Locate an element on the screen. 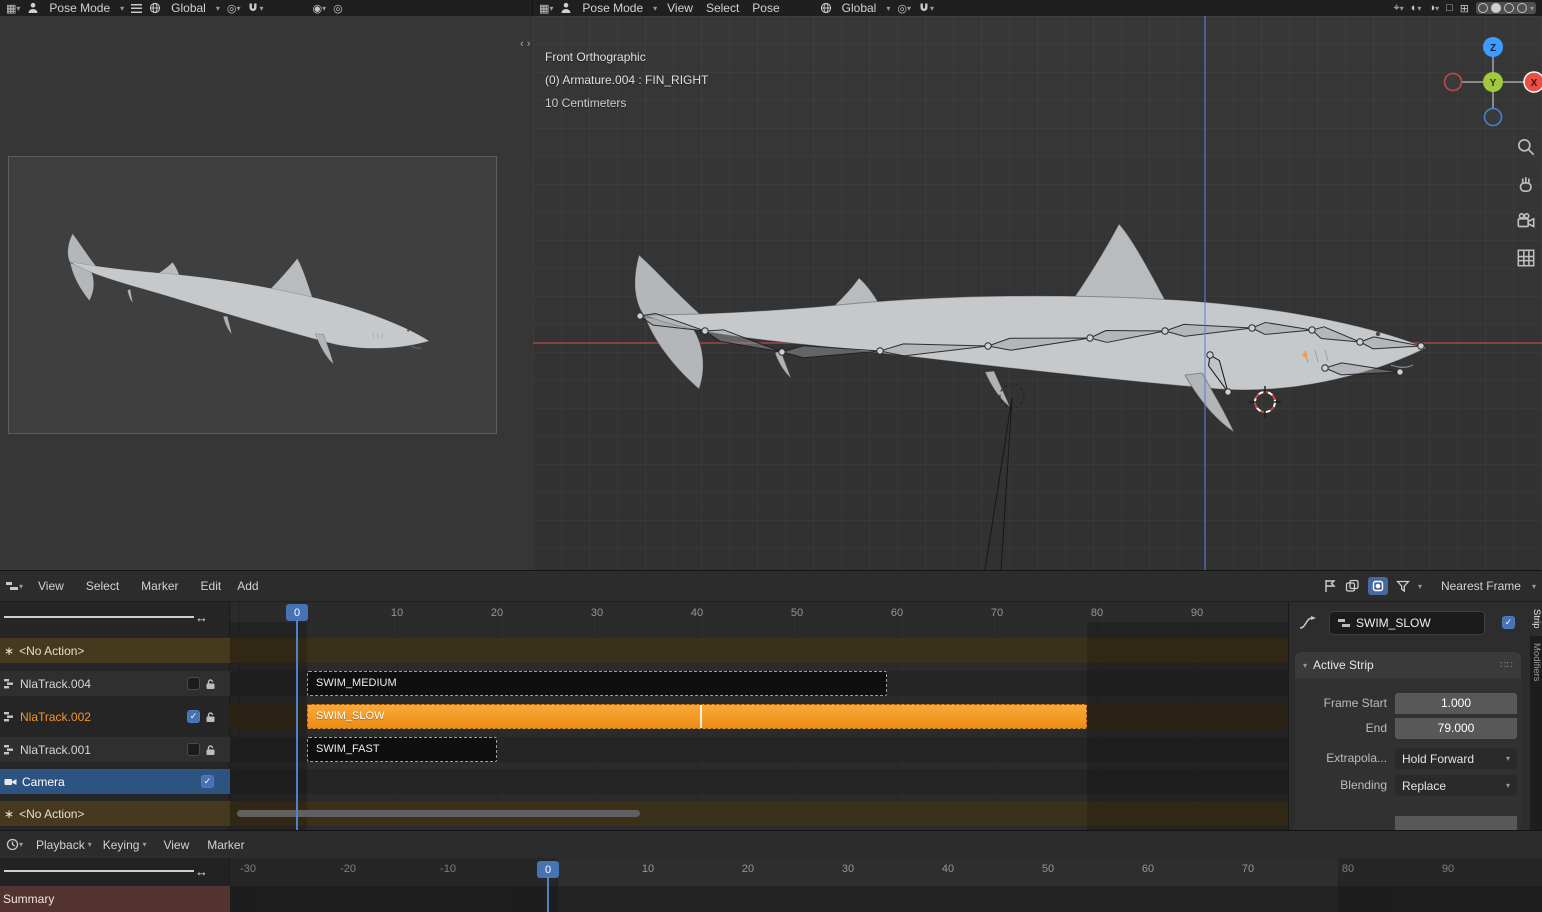 The height and width of the screenshot is (912, 1542). object-checkbox: ✓ is located at coordinates (207, 781).